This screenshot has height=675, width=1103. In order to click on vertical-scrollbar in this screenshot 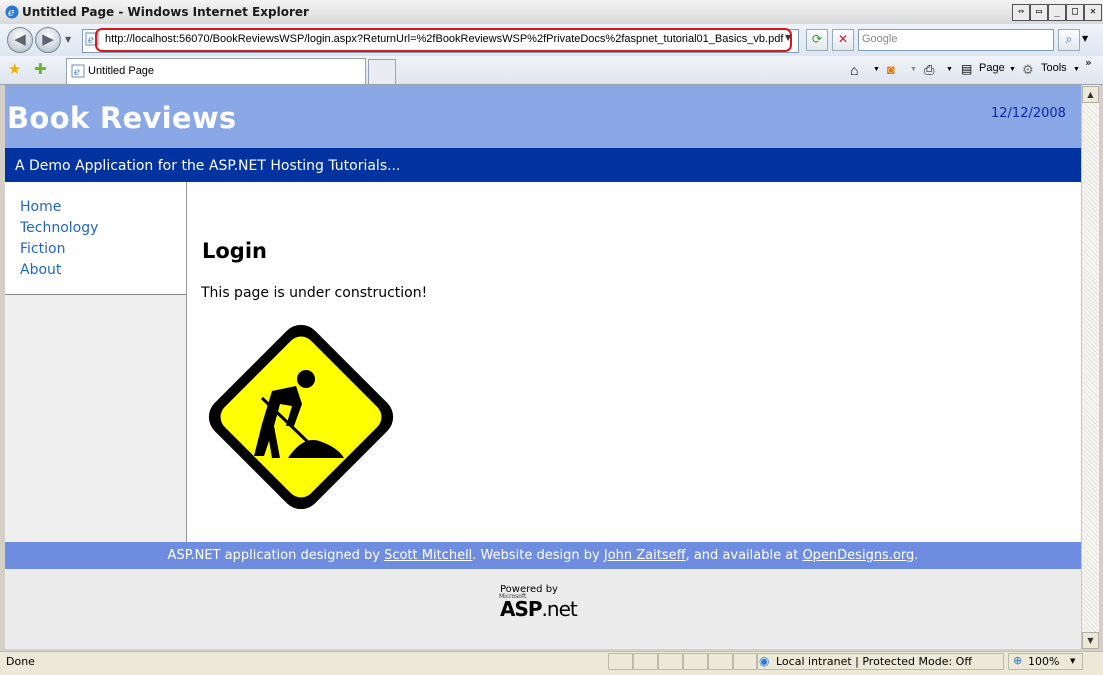, I will do `click(1090, 367)`.